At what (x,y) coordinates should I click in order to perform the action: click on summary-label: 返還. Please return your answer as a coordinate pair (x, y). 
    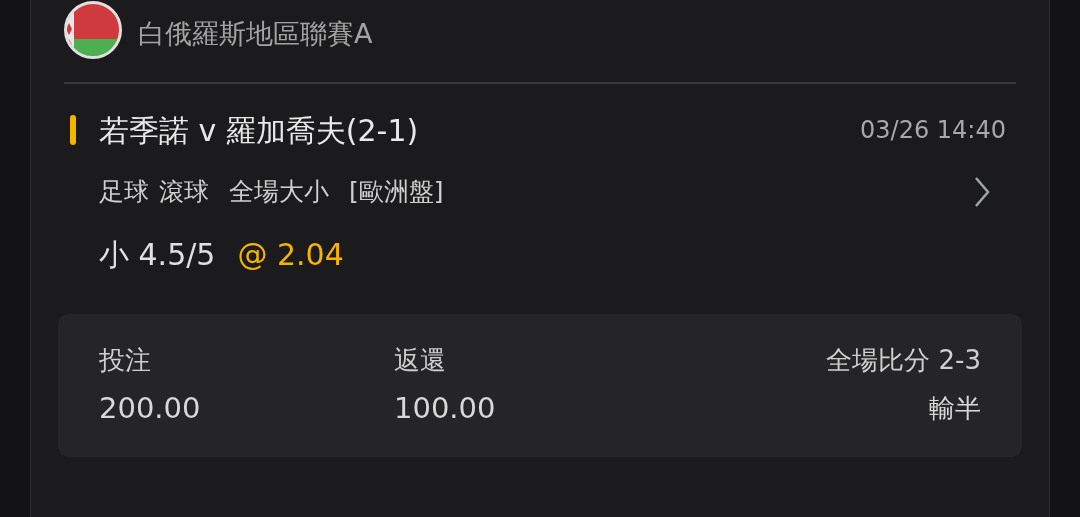
    Looking at the image, I should click on (420, 360).